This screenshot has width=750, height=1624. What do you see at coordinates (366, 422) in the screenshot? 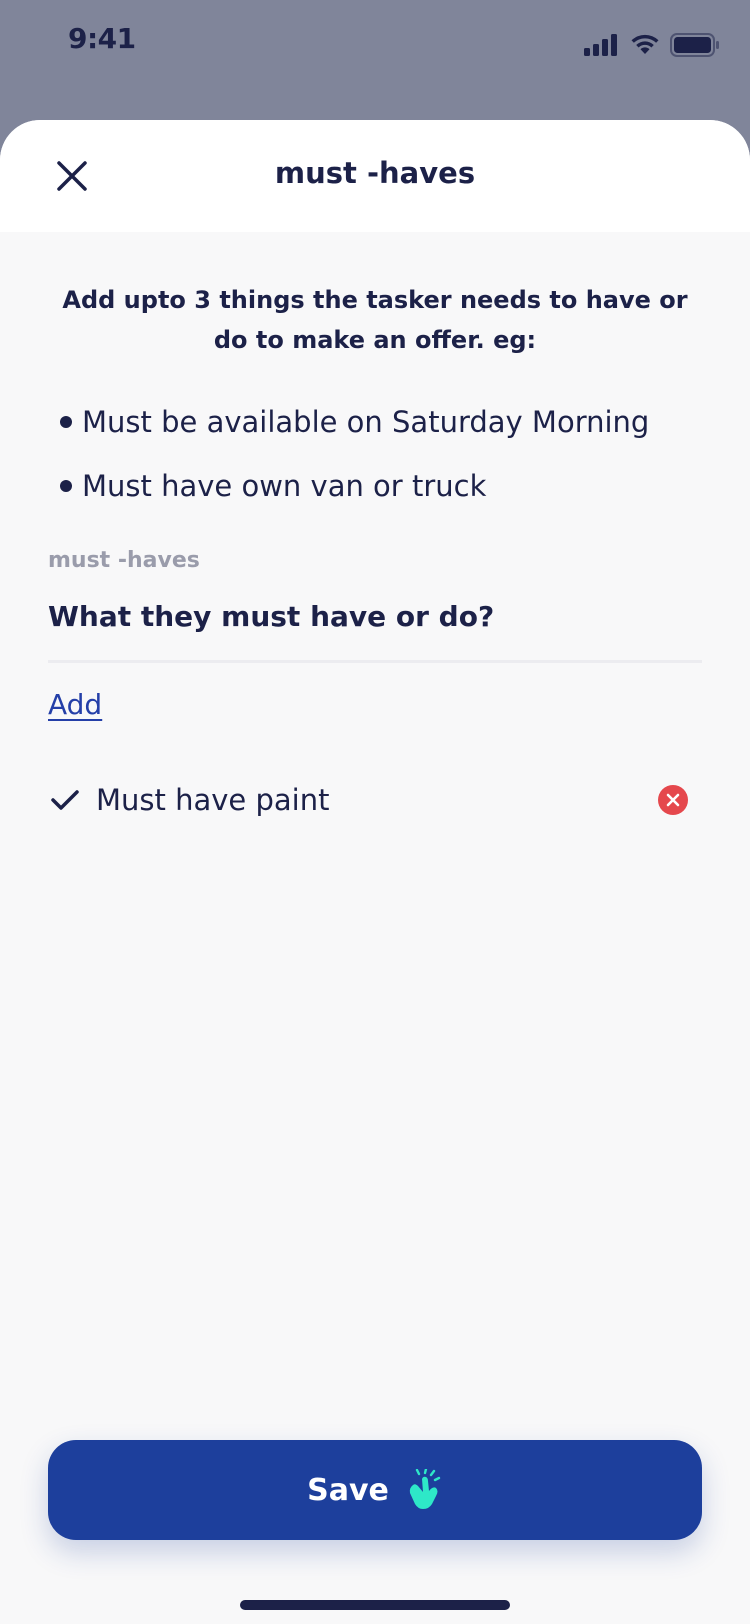
I see `example-text: Must be available on Saturday Morning` at bounding box center [366, 422].